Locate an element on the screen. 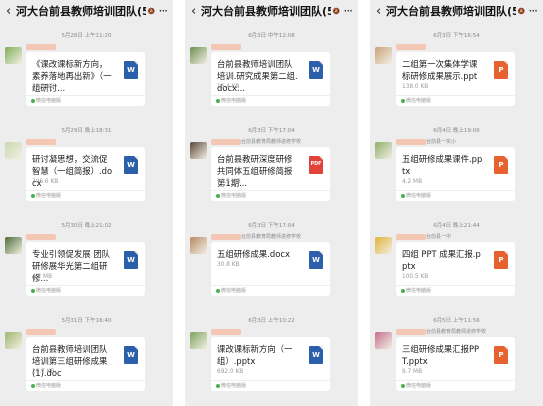  sender-name: 台前县教育局教师进修学校 is located at coordinates (256, 142).